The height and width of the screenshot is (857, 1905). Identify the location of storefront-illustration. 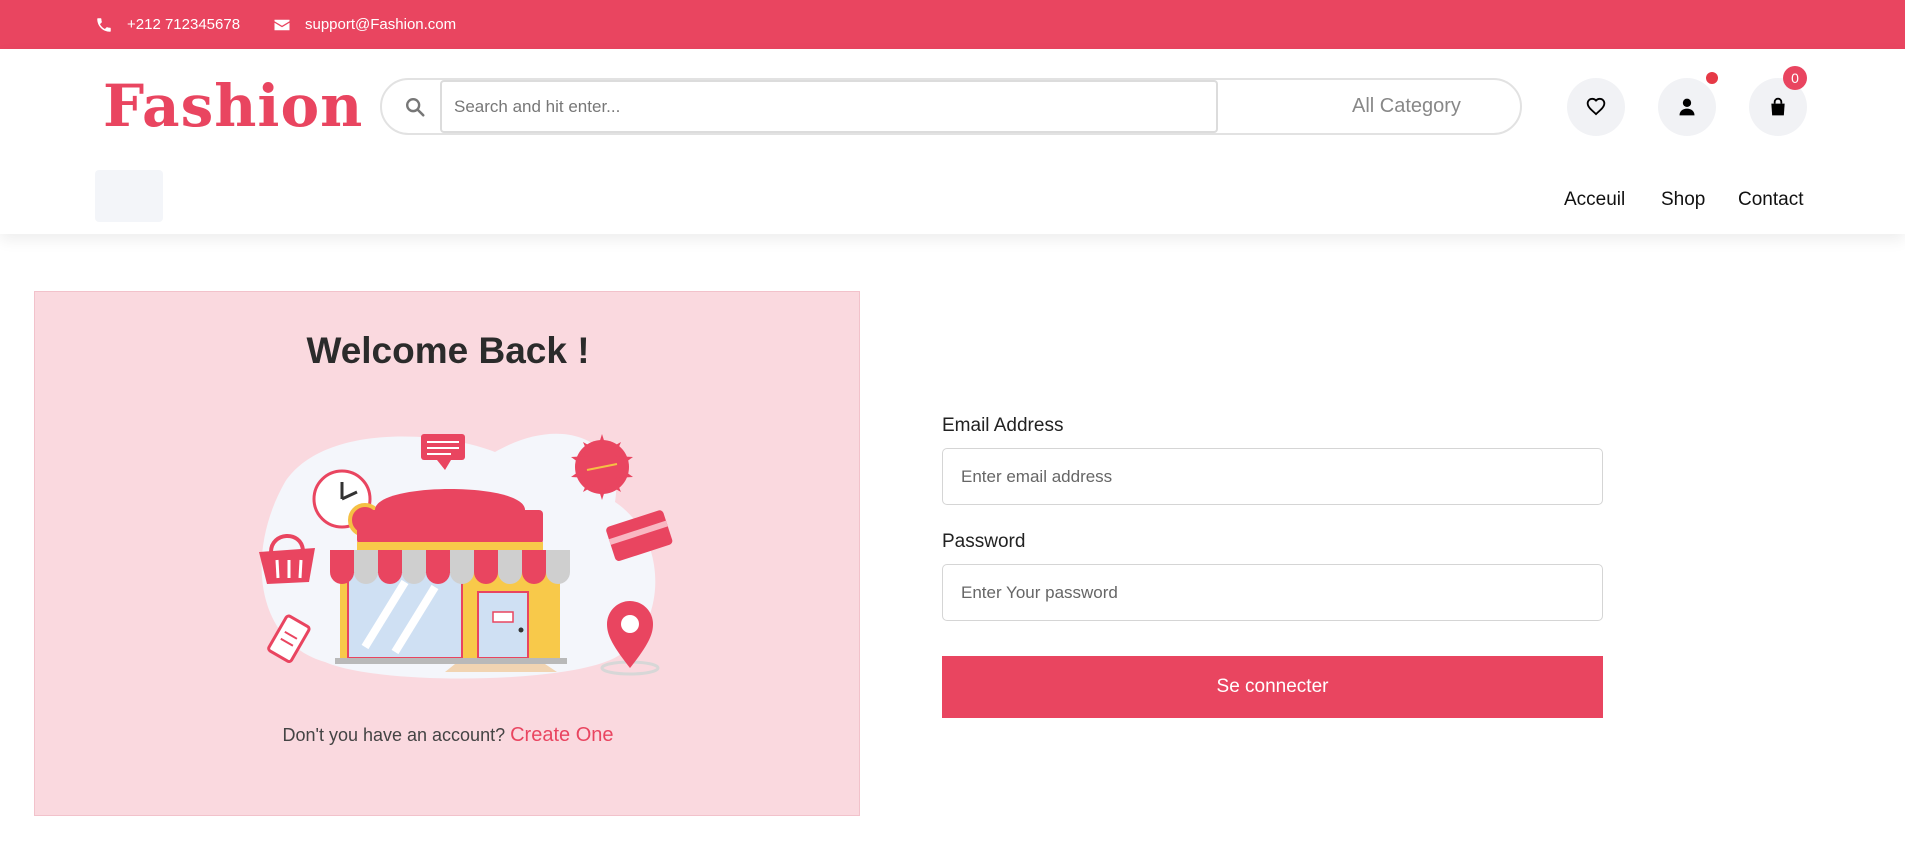
(466, 556).